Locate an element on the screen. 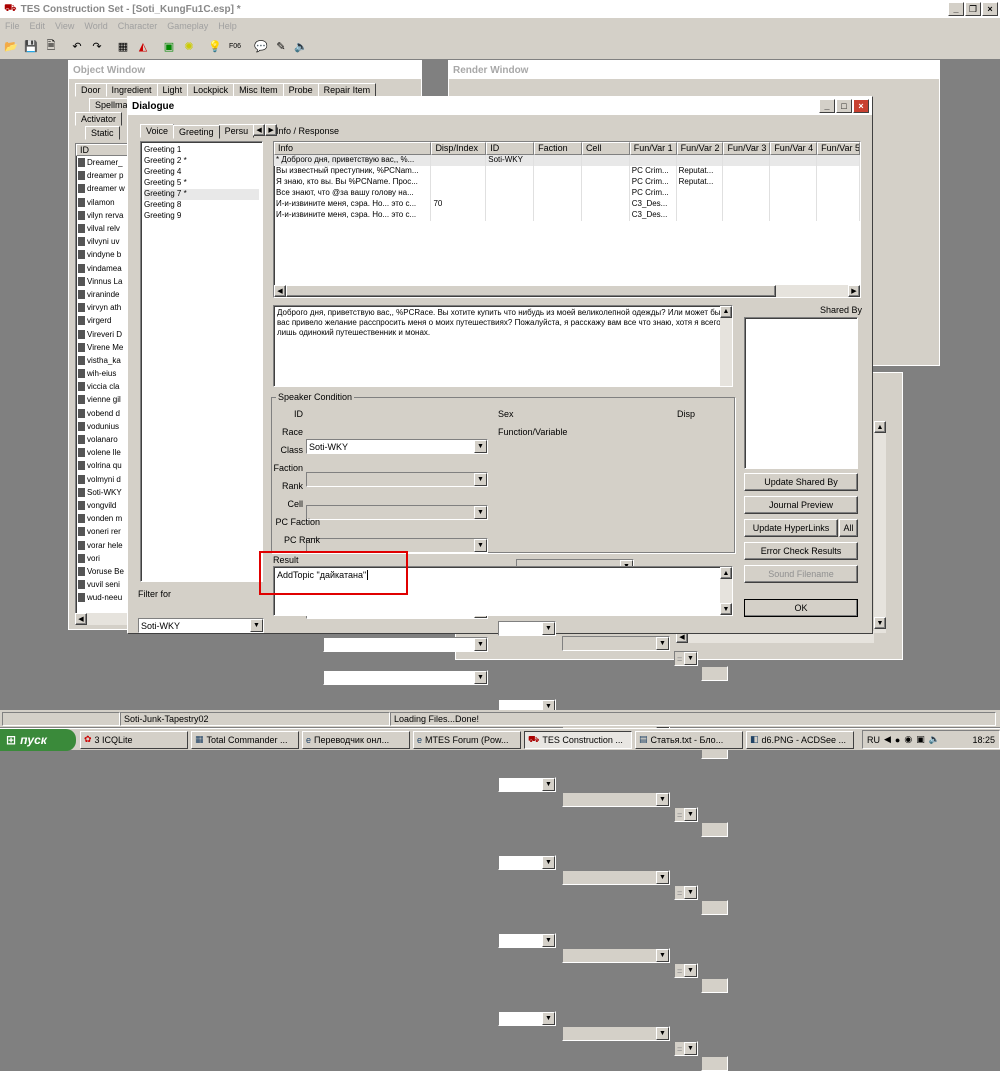 Image resolution: width=1000 pixels, height=1071 pixels. all-button: All is located at coordinates (848, 528).